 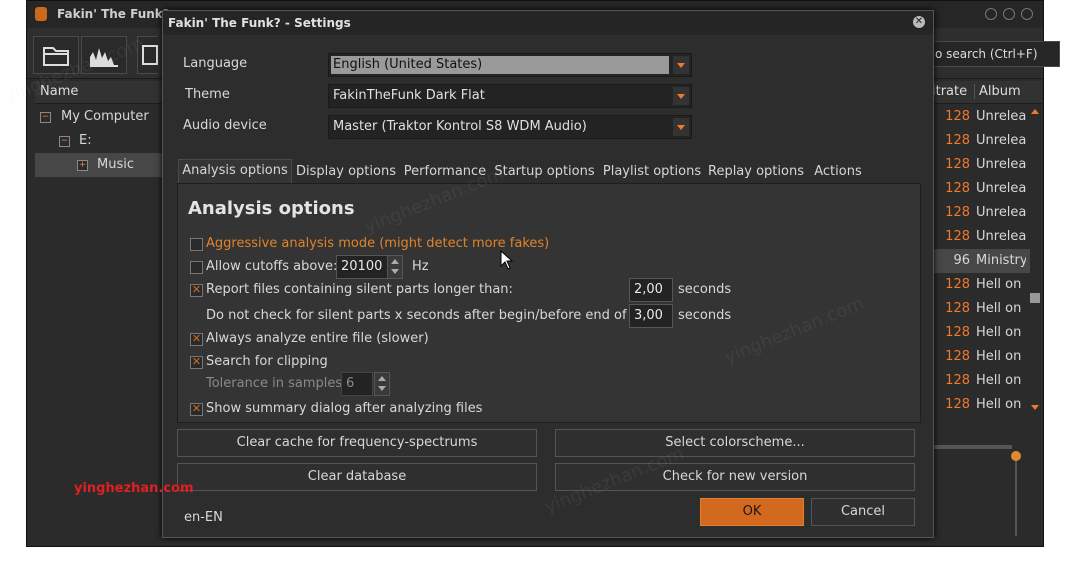 What do you see at coordinates (1027, 14) in the screenshot?
I see `close-icon` at bounding box center [1027, 14].